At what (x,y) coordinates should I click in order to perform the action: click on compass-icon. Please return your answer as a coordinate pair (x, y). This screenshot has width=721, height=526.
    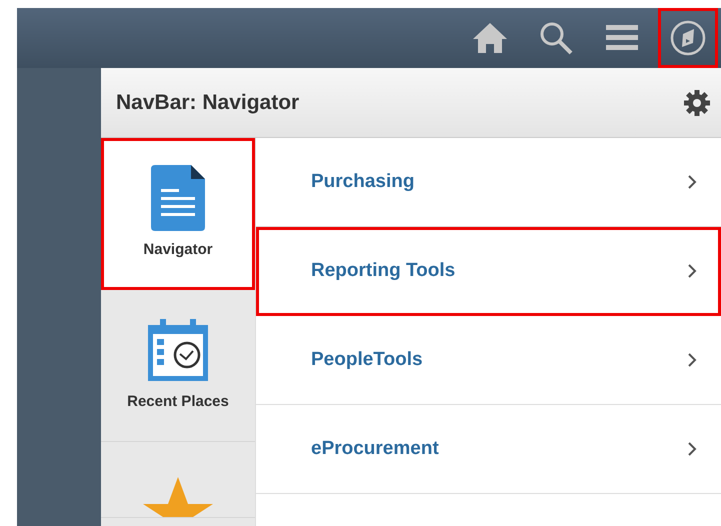
    Looking at the image, I should click on (688, 38).